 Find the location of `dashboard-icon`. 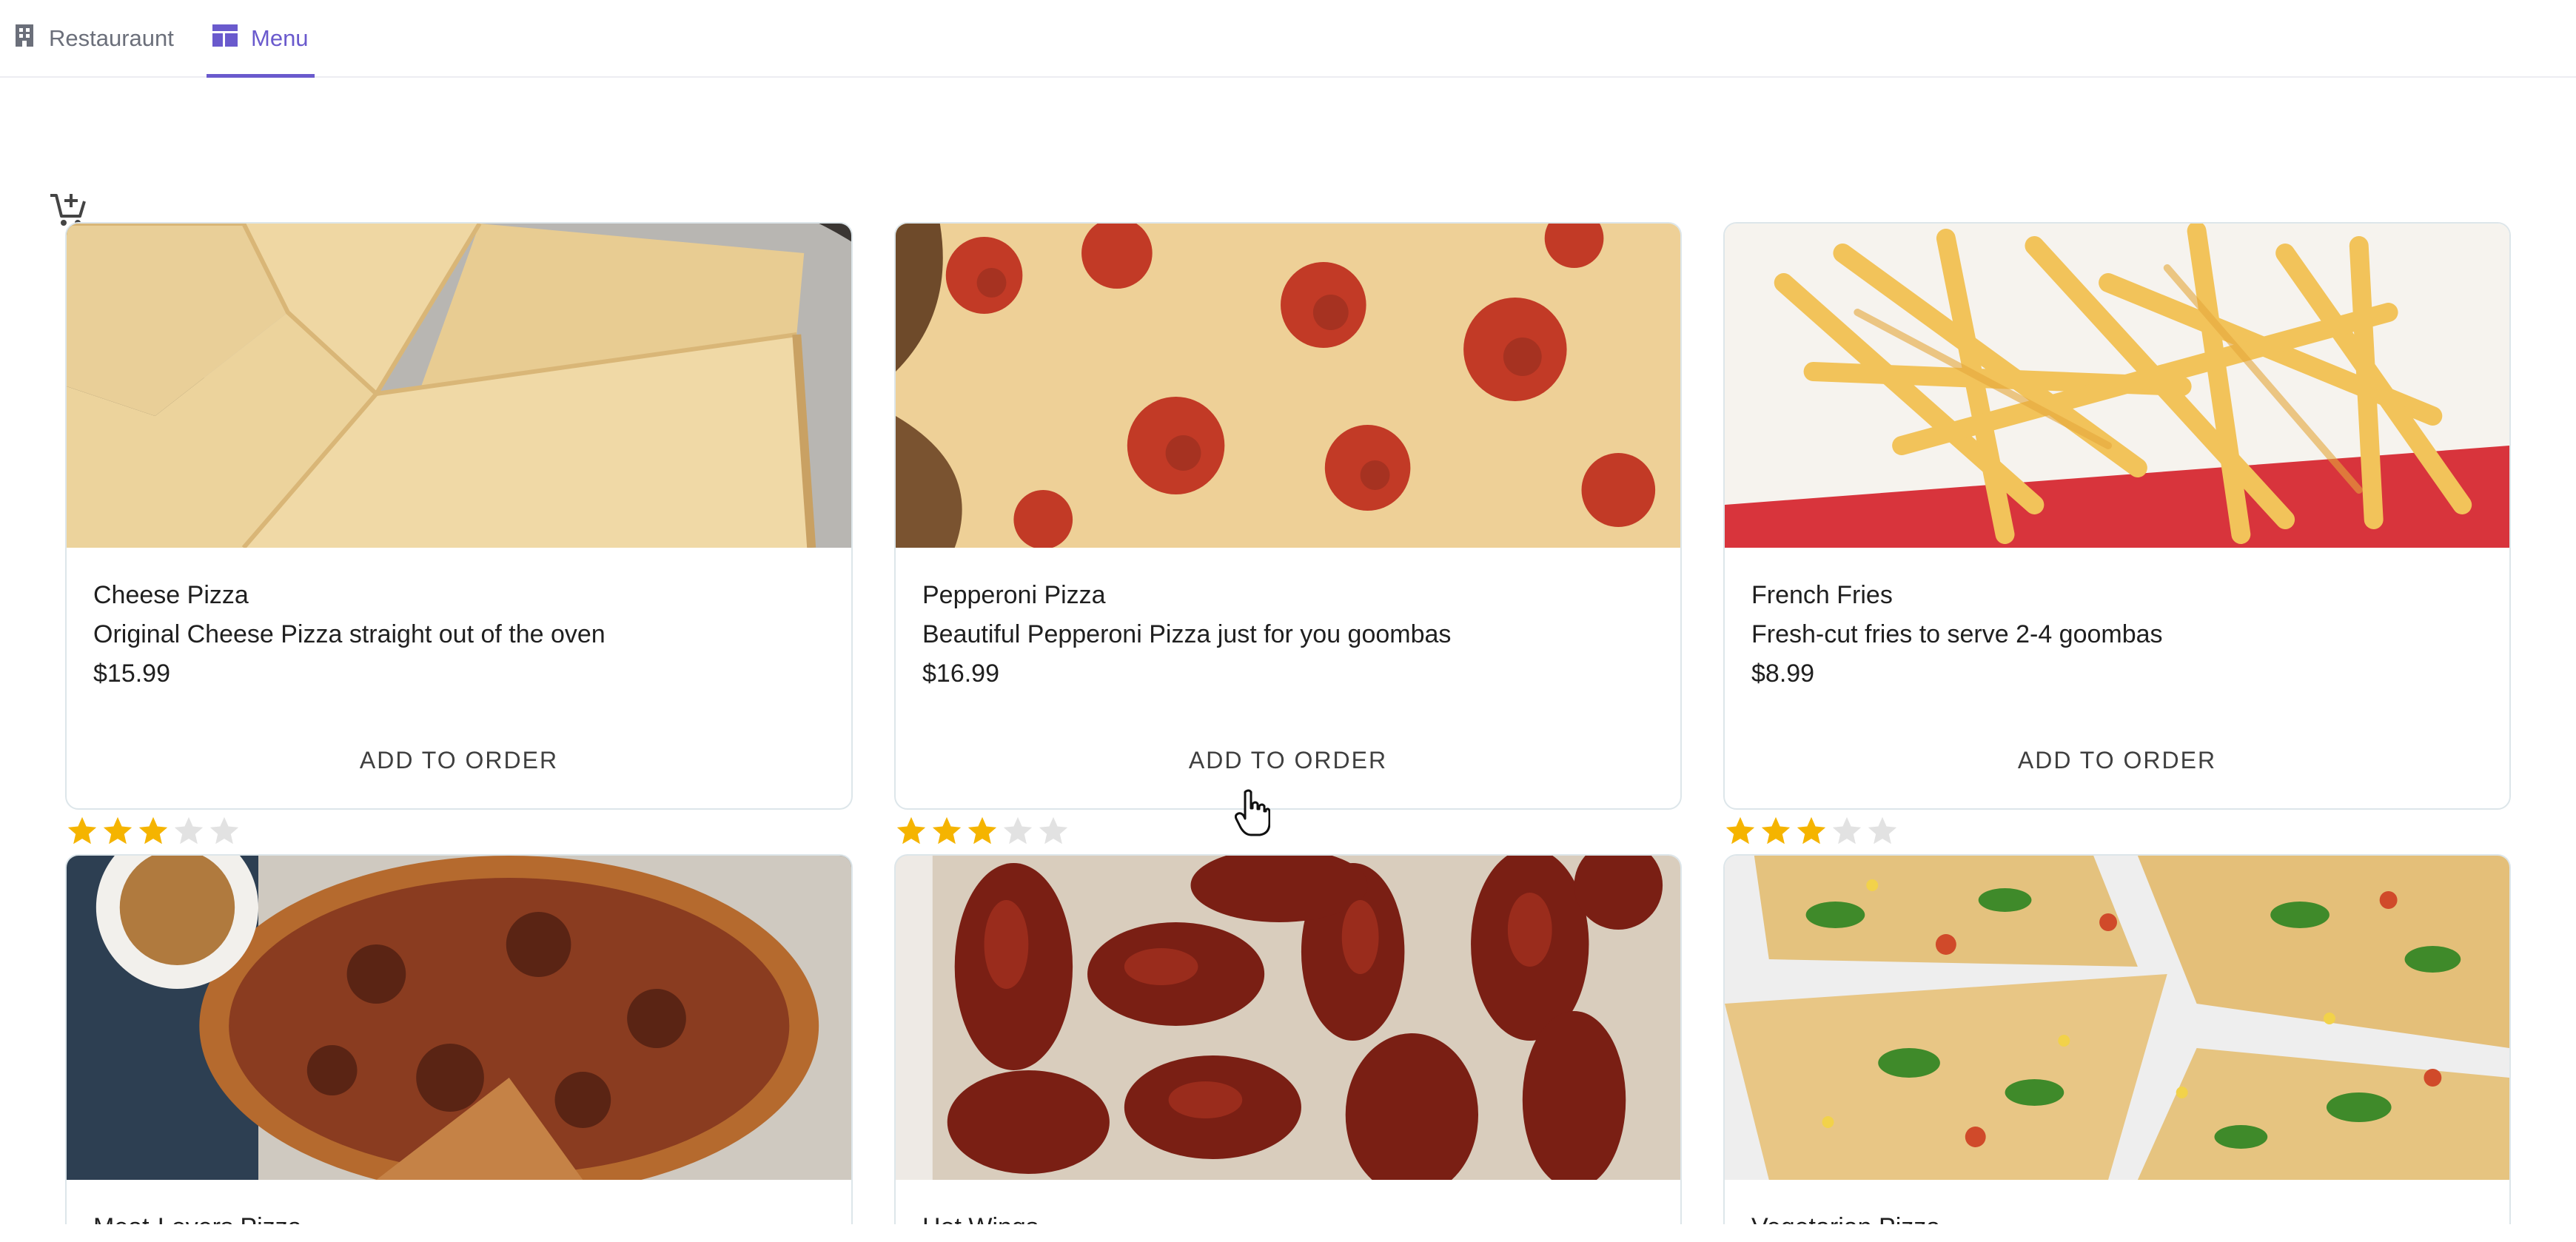

dashboard-icon is located at coordinates (225, 38).